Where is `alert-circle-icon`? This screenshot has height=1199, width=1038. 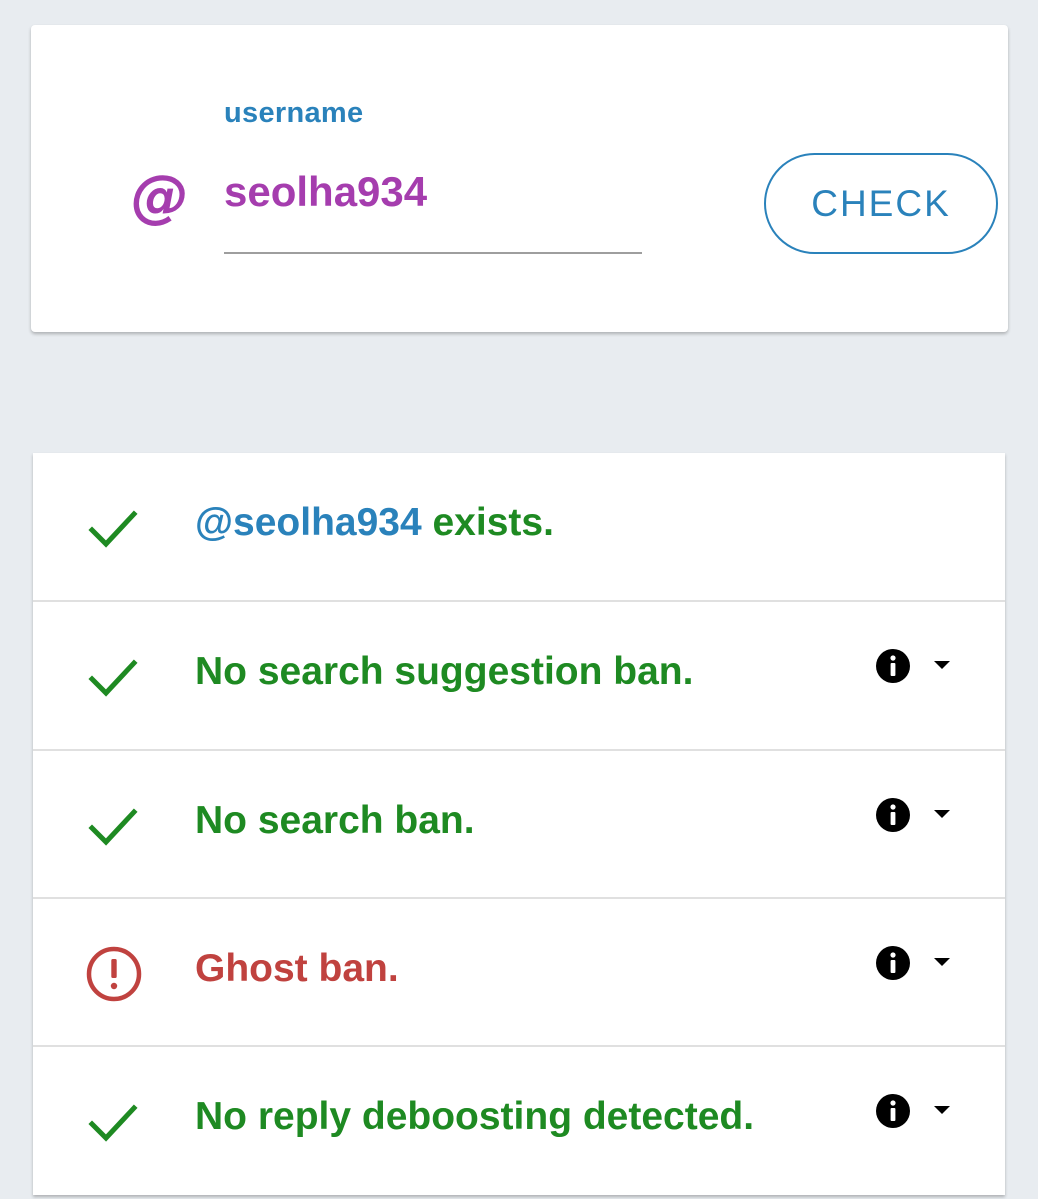
alert-circle-icon is located at coordinates (114, 974).